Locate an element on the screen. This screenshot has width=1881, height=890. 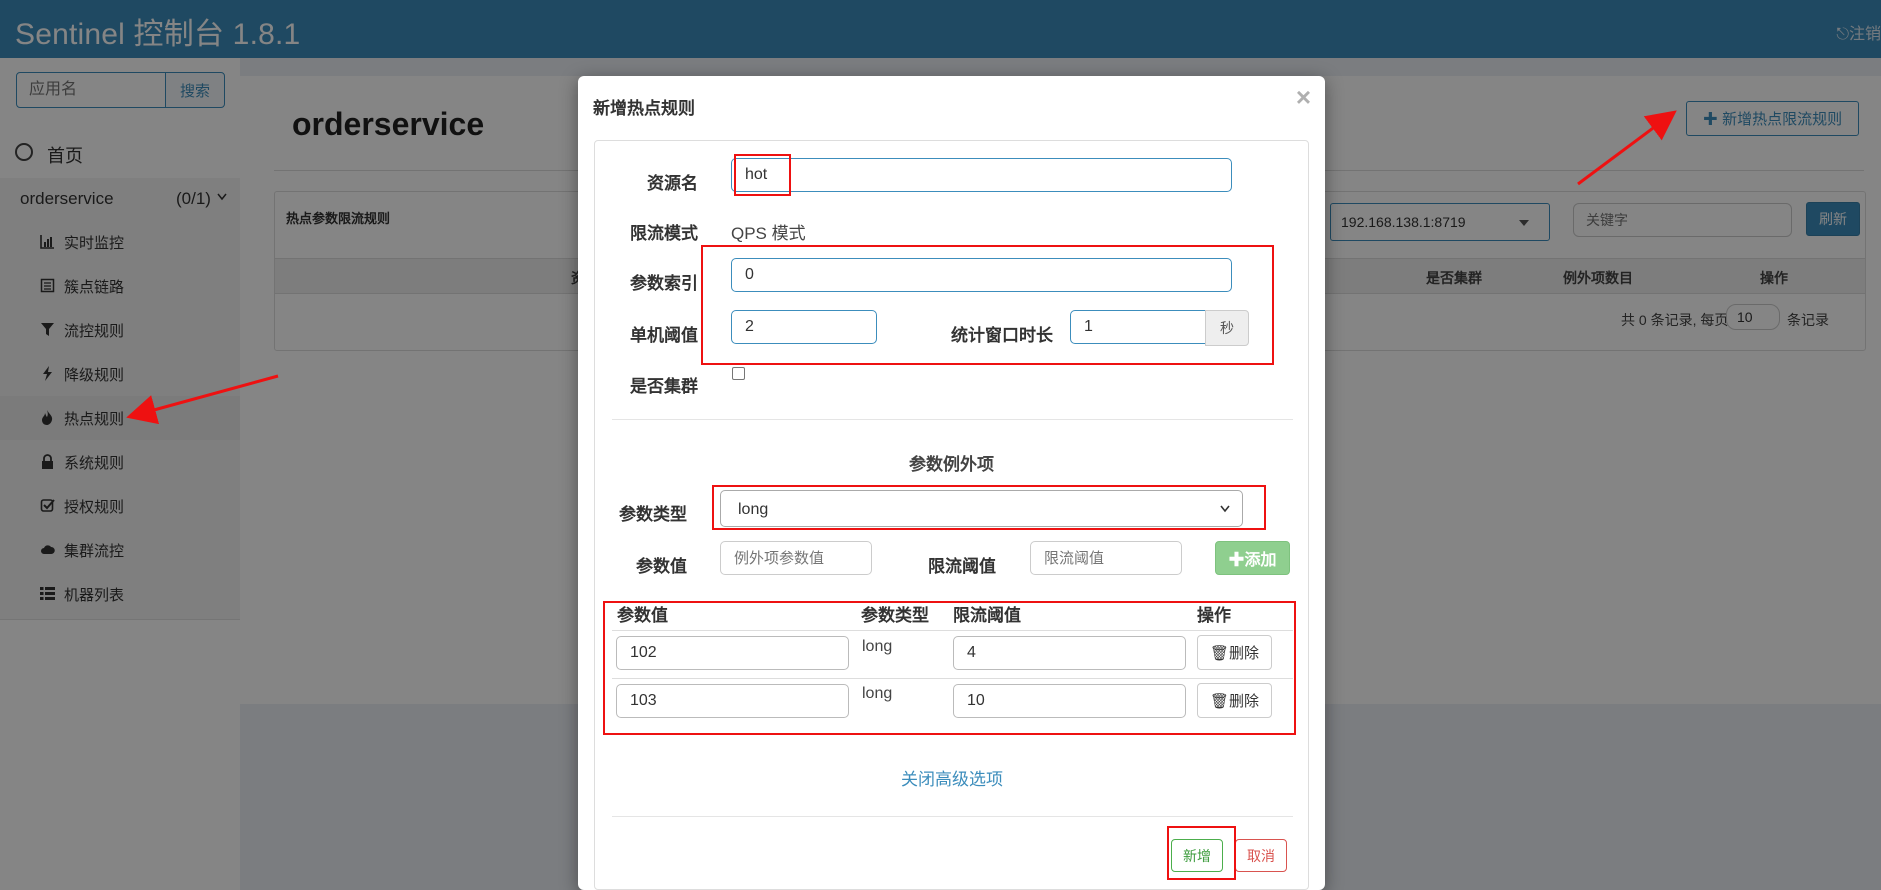
arrow-to-add-rule-button is located at coordinates (1627, 148).